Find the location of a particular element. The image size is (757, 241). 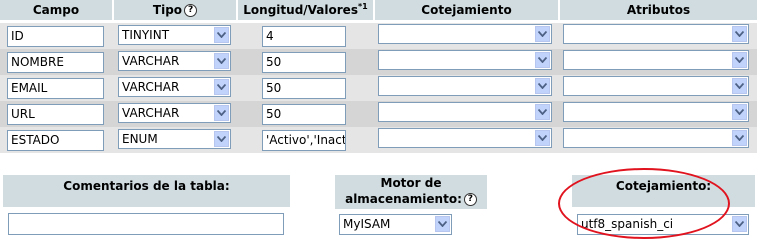

campo-input: URL is located at coordinates (55, 114).